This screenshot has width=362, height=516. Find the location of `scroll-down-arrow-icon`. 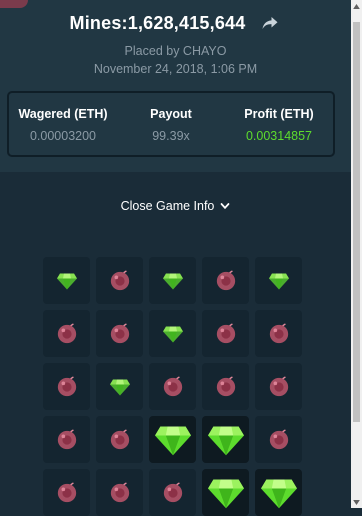

scroll-down-arrow-icon is located at coordinates (356, 502).